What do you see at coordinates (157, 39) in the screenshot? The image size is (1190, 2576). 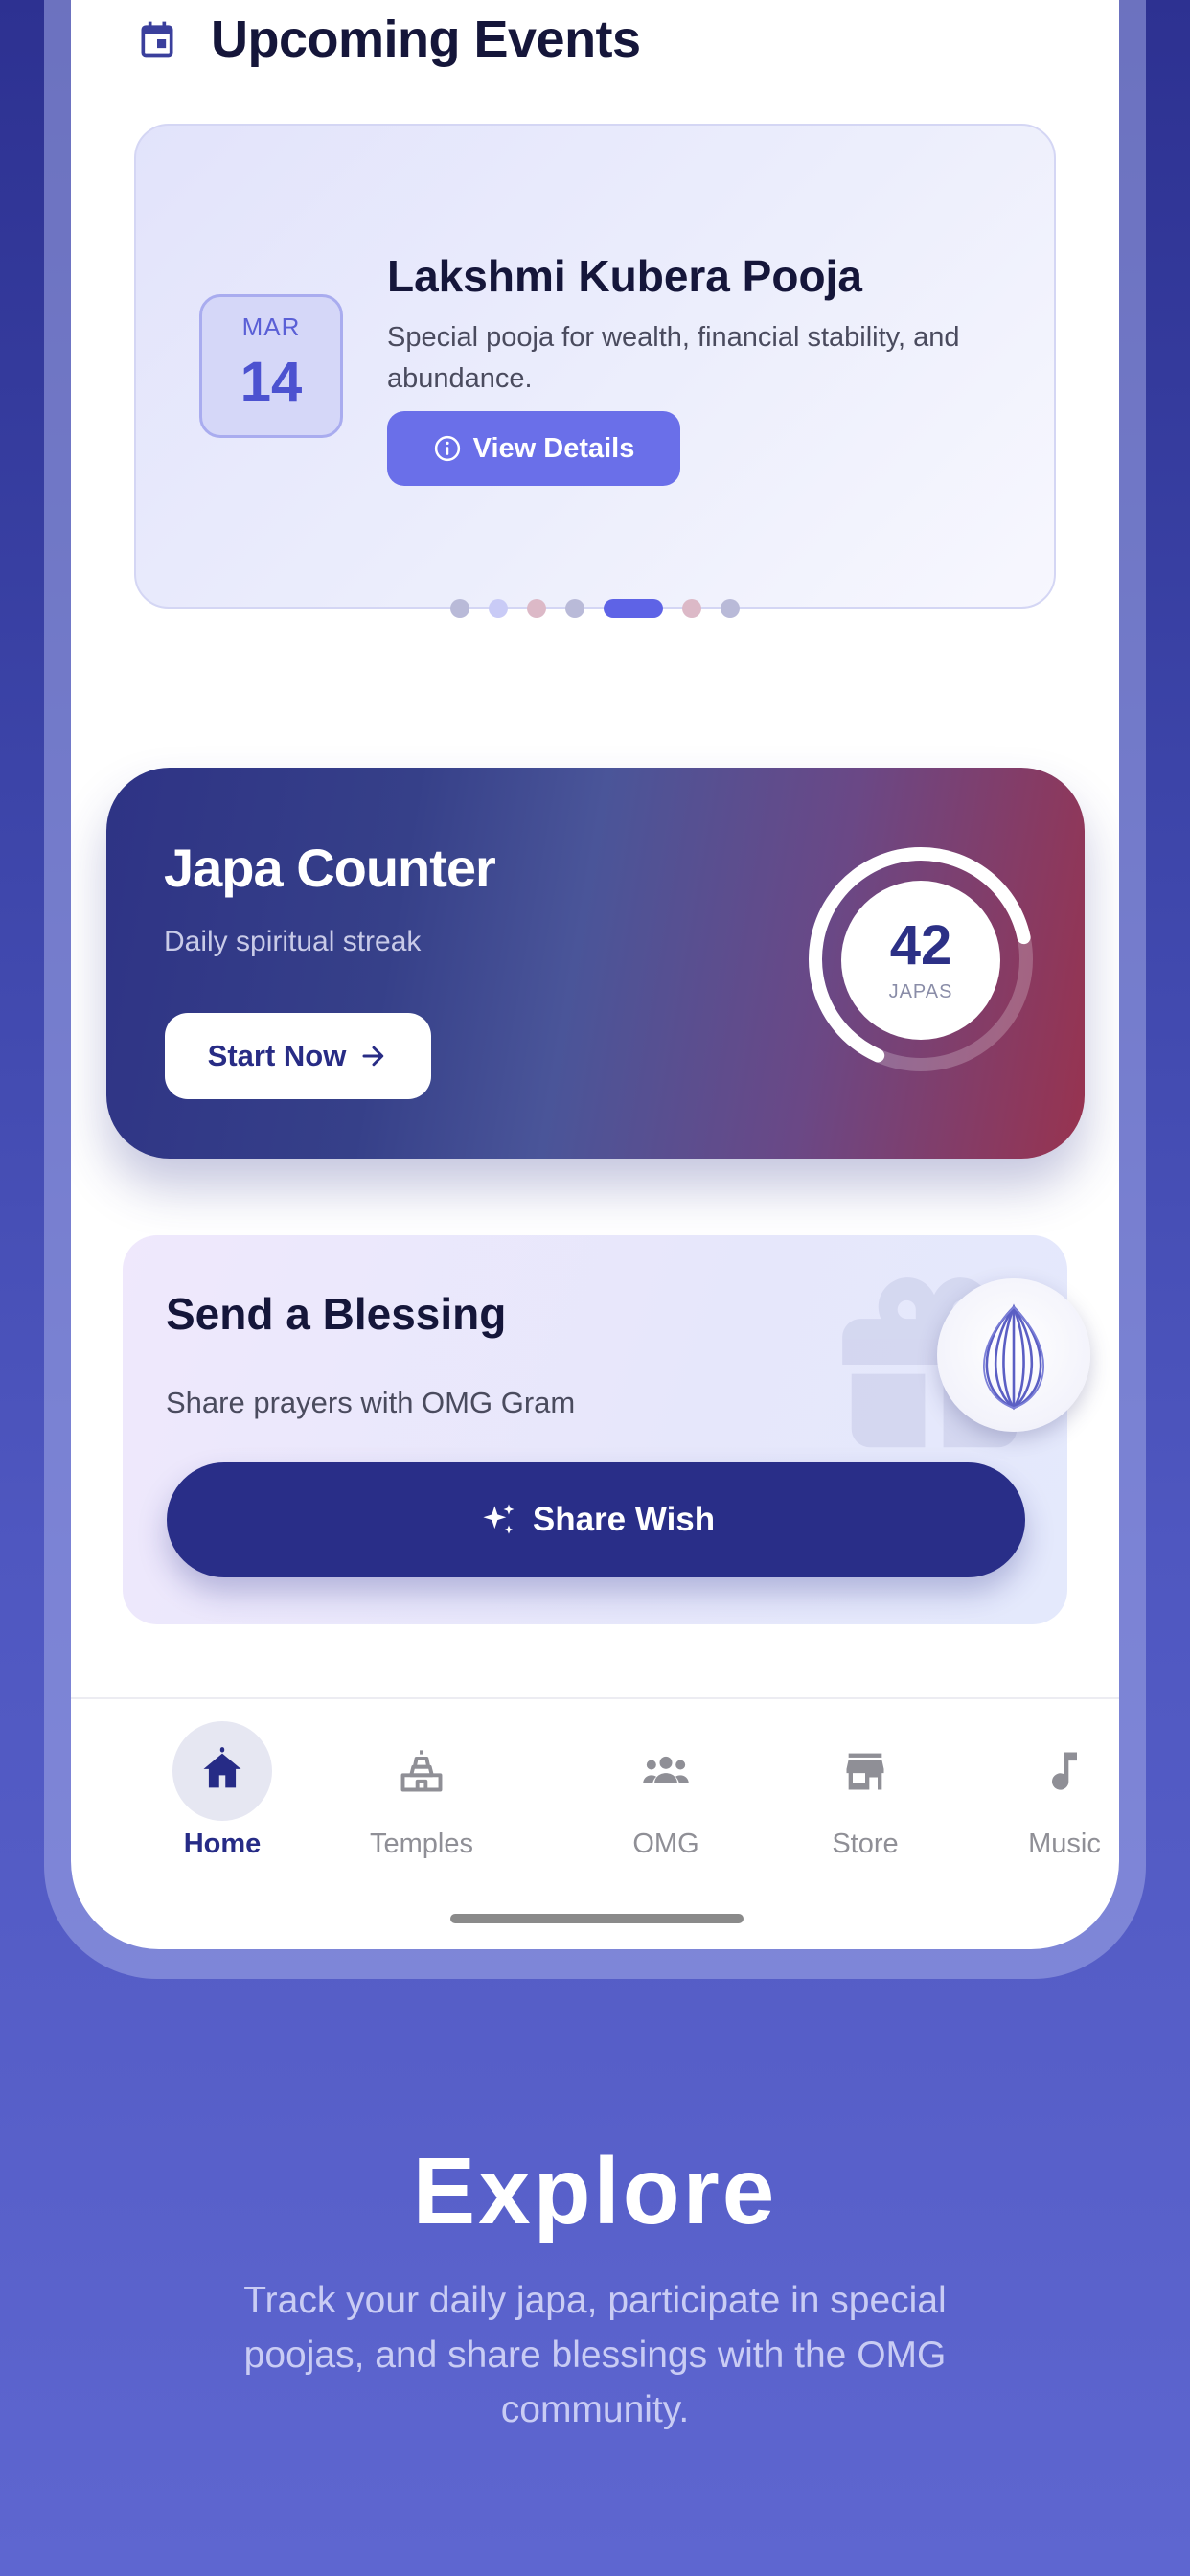 I see `calendar-icon` at bounding box center [157, 39].